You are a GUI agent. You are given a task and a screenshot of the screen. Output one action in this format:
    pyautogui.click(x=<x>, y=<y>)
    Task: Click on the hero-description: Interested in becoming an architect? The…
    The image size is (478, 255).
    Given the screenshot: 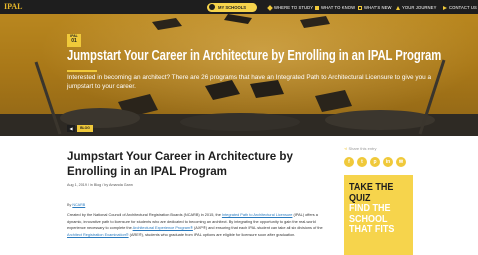 What is the action you would take?
    pyautogui.click(x=249, y=82)
    